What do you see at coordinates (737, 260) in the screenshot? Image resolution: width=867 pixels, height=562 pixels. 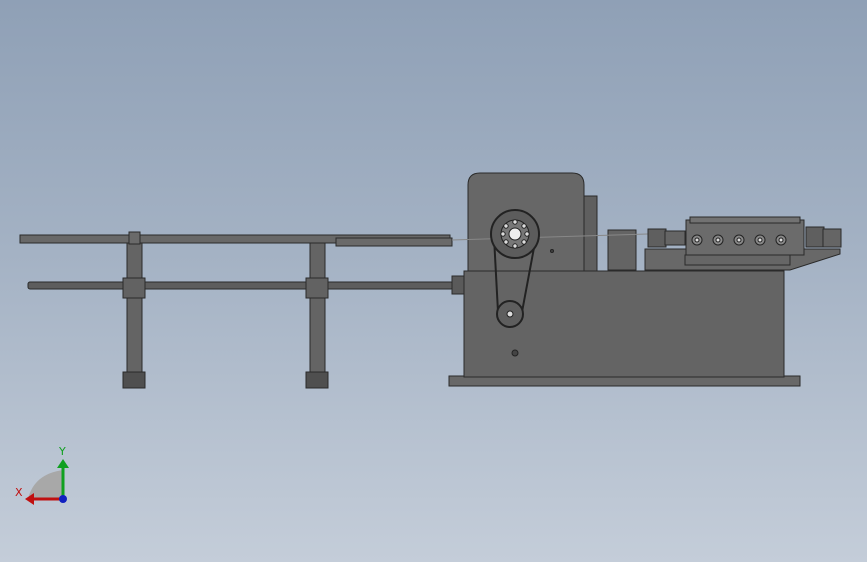 I see `straightener-base-rail` at bounding box center [737, 260].